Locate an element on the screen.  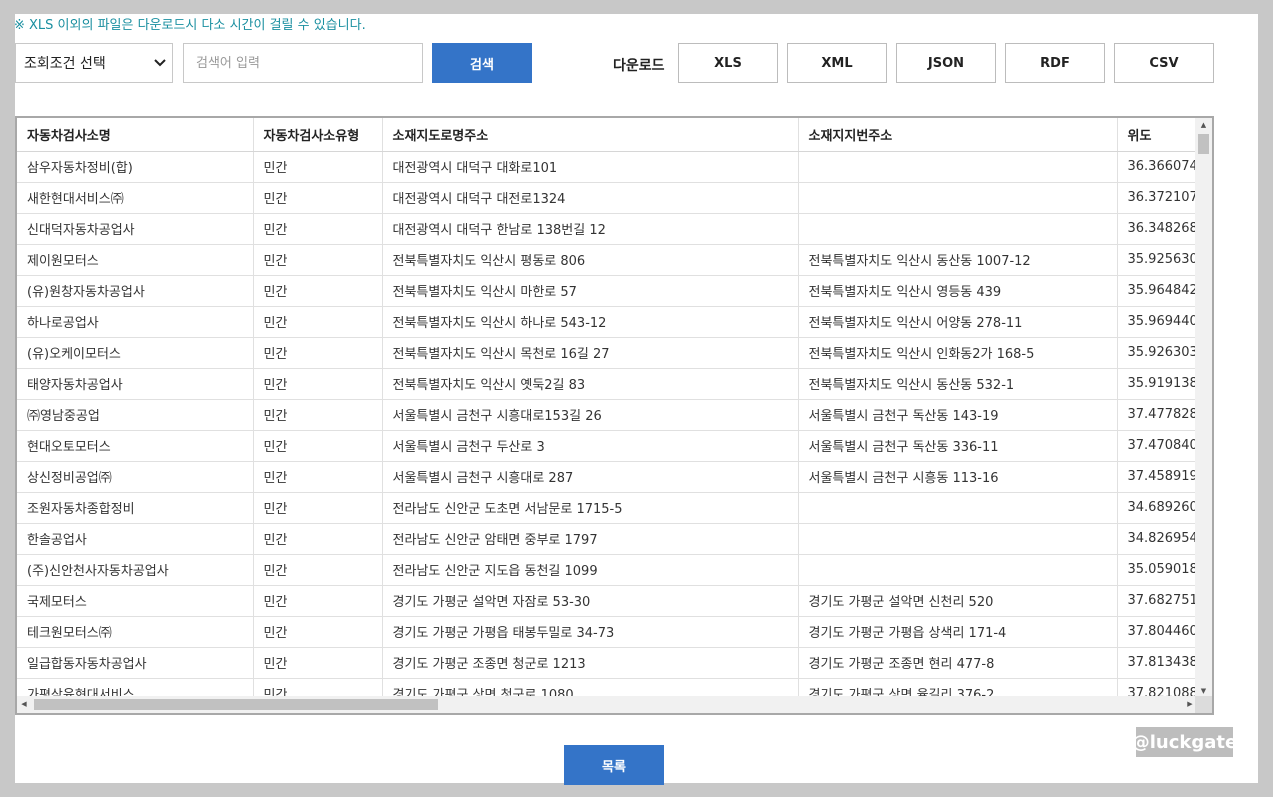
table-cell: 35.9648421 is located at coordinates (1157, 291).